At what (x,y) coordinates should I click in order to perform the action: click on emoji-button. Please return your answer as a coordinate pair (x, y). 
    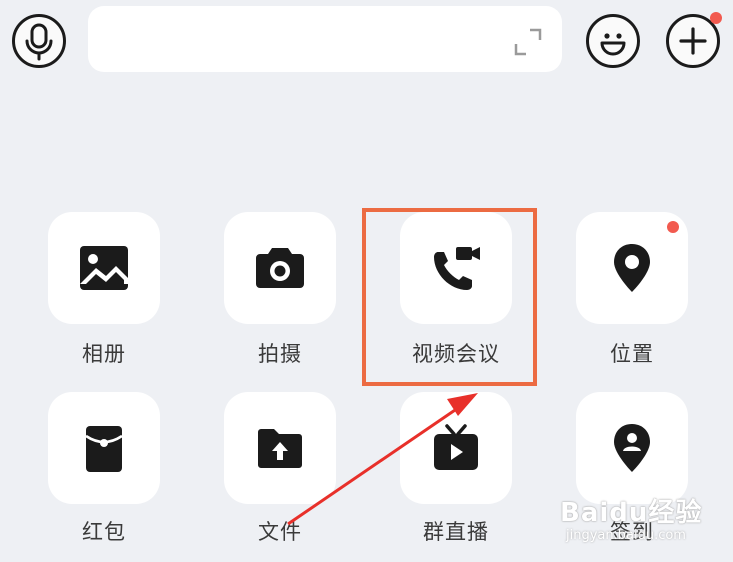
    Looking at the image, I should click on (613, 41).